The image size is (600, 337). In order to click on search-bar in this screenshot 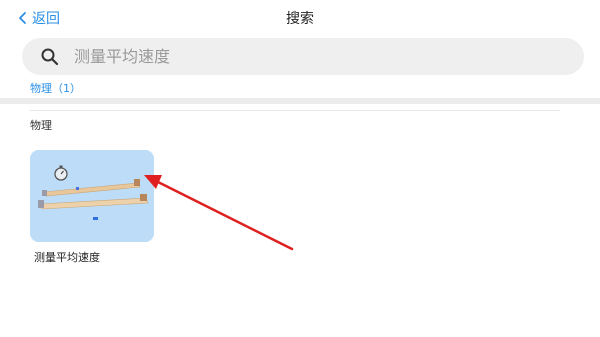, I will do `click(303, 56)`.